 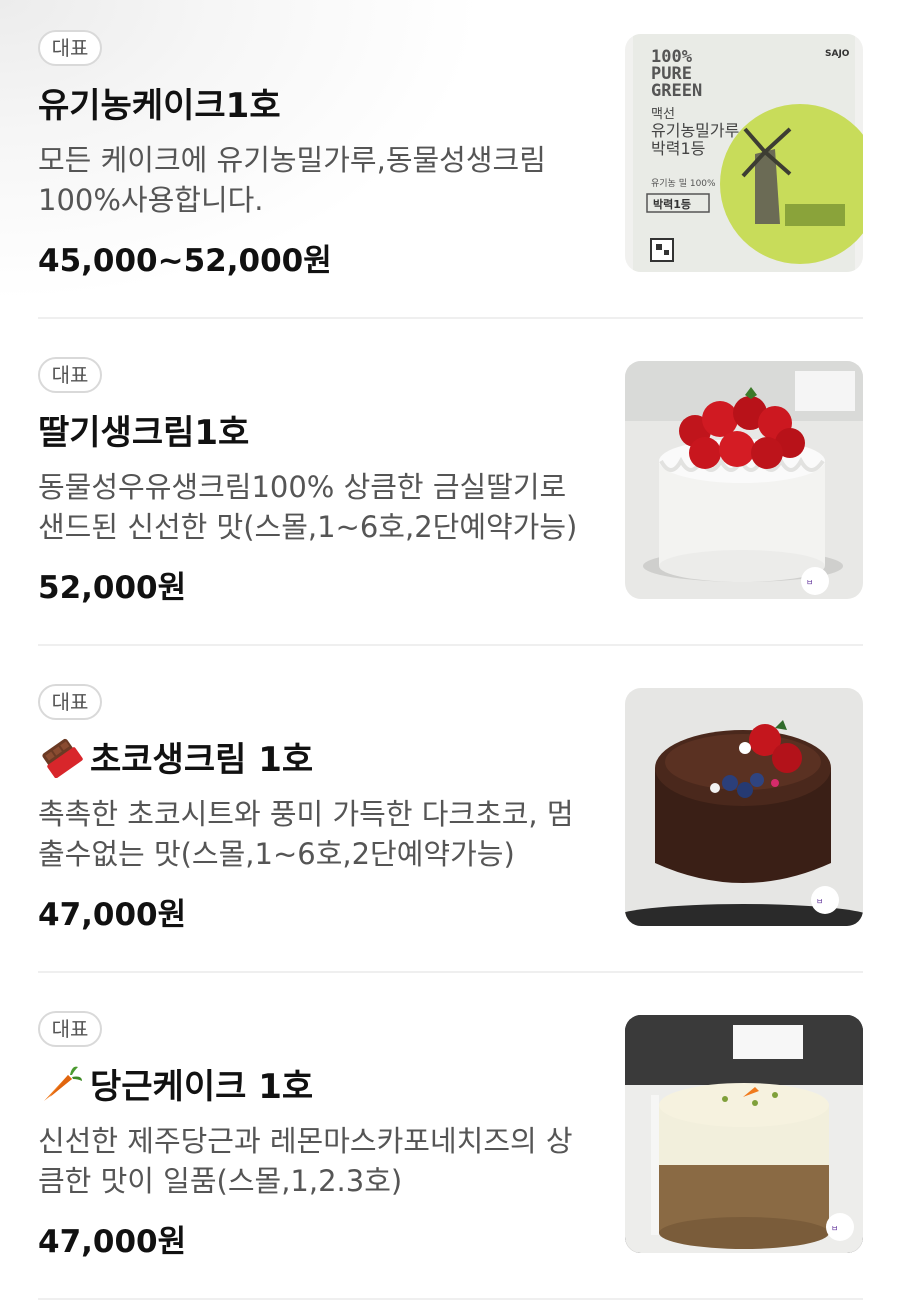 What do you see at coordinates (695, 130) in the screenshot?
I see `flour-line-2: 유기농밀가루` at bounding box center [695, 130].